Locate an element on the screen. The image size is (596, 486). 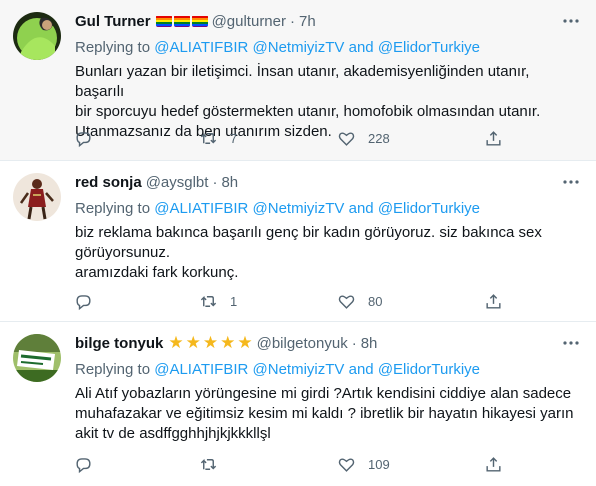
tweet-text-line: akit tv de asdffgghhjhjkjkkkllşl is located at coordinates (173, 433).